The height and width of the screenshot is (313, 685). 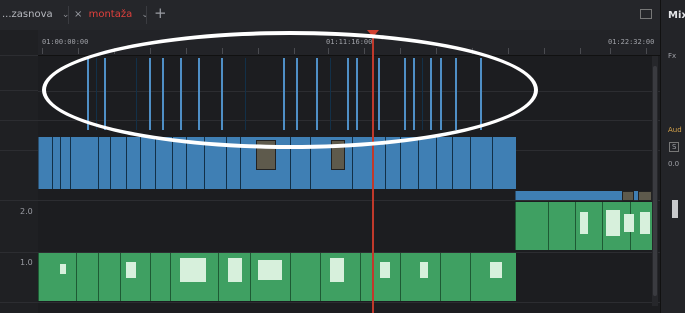 What do you see at coordinates (631, 42) in the screenshot?
I see `timecode-label: 01:22:32:00` at bounding box center [631, 42].